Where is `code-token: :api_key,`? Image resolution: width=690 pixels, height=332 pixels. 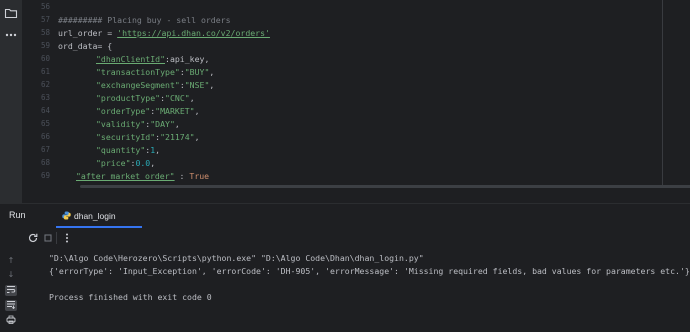
code-token: :api_key, is located at coordinates (187, 59).